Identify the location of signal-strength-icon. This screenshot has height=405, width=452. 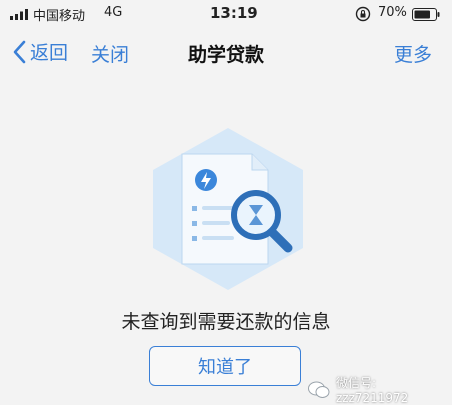
(19, 14).